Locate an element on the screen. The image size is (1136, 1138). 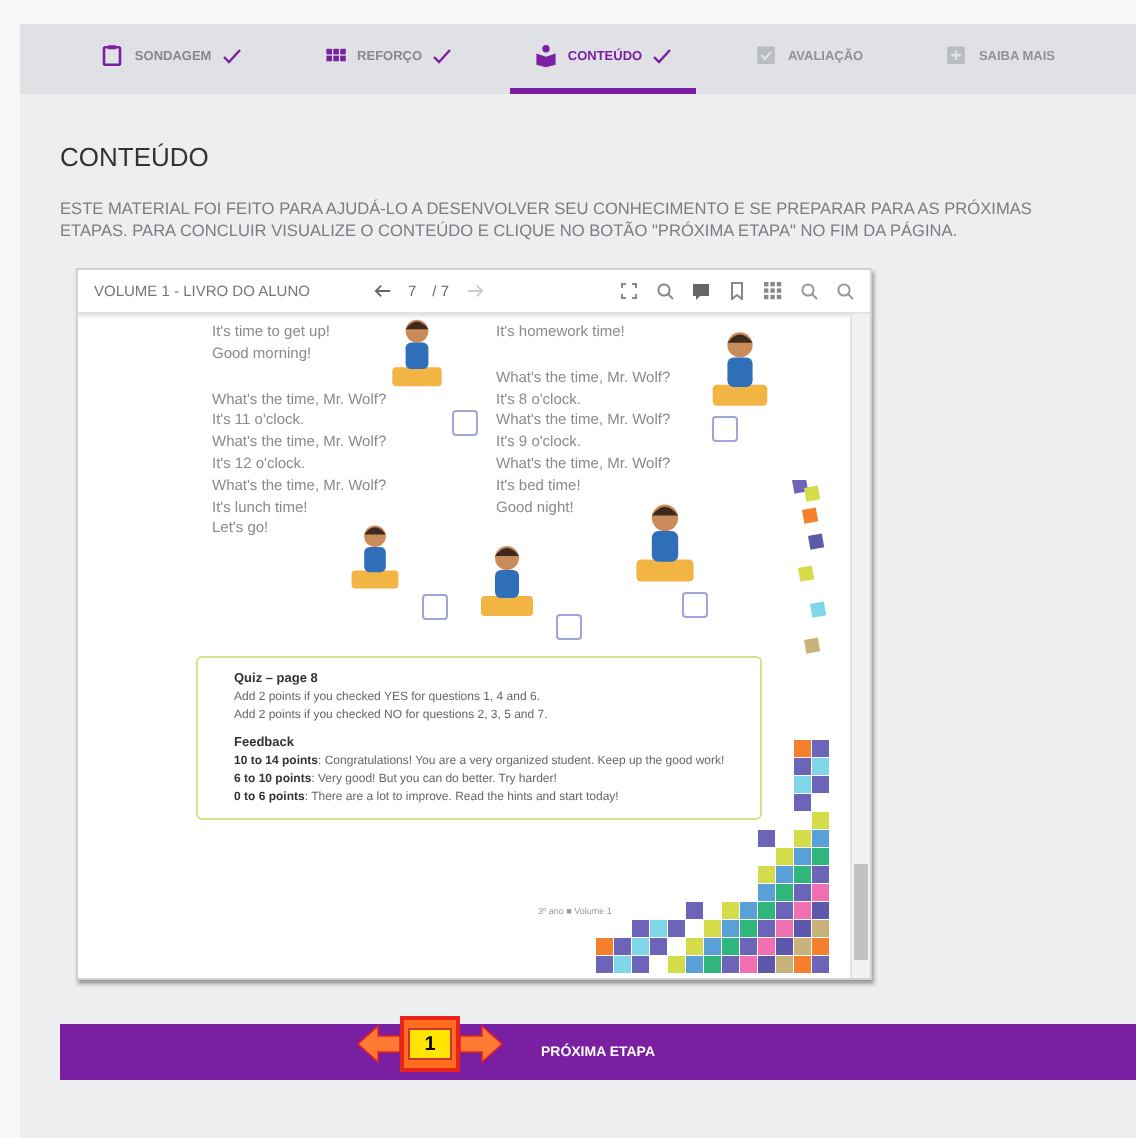
comment-icon is located at coordinates (701, 291).